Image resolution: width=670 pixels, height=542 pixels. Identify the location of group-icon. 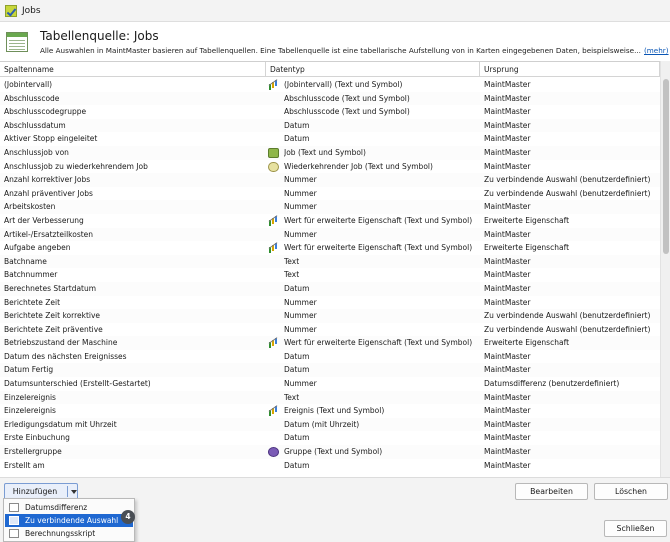
(273, 452).